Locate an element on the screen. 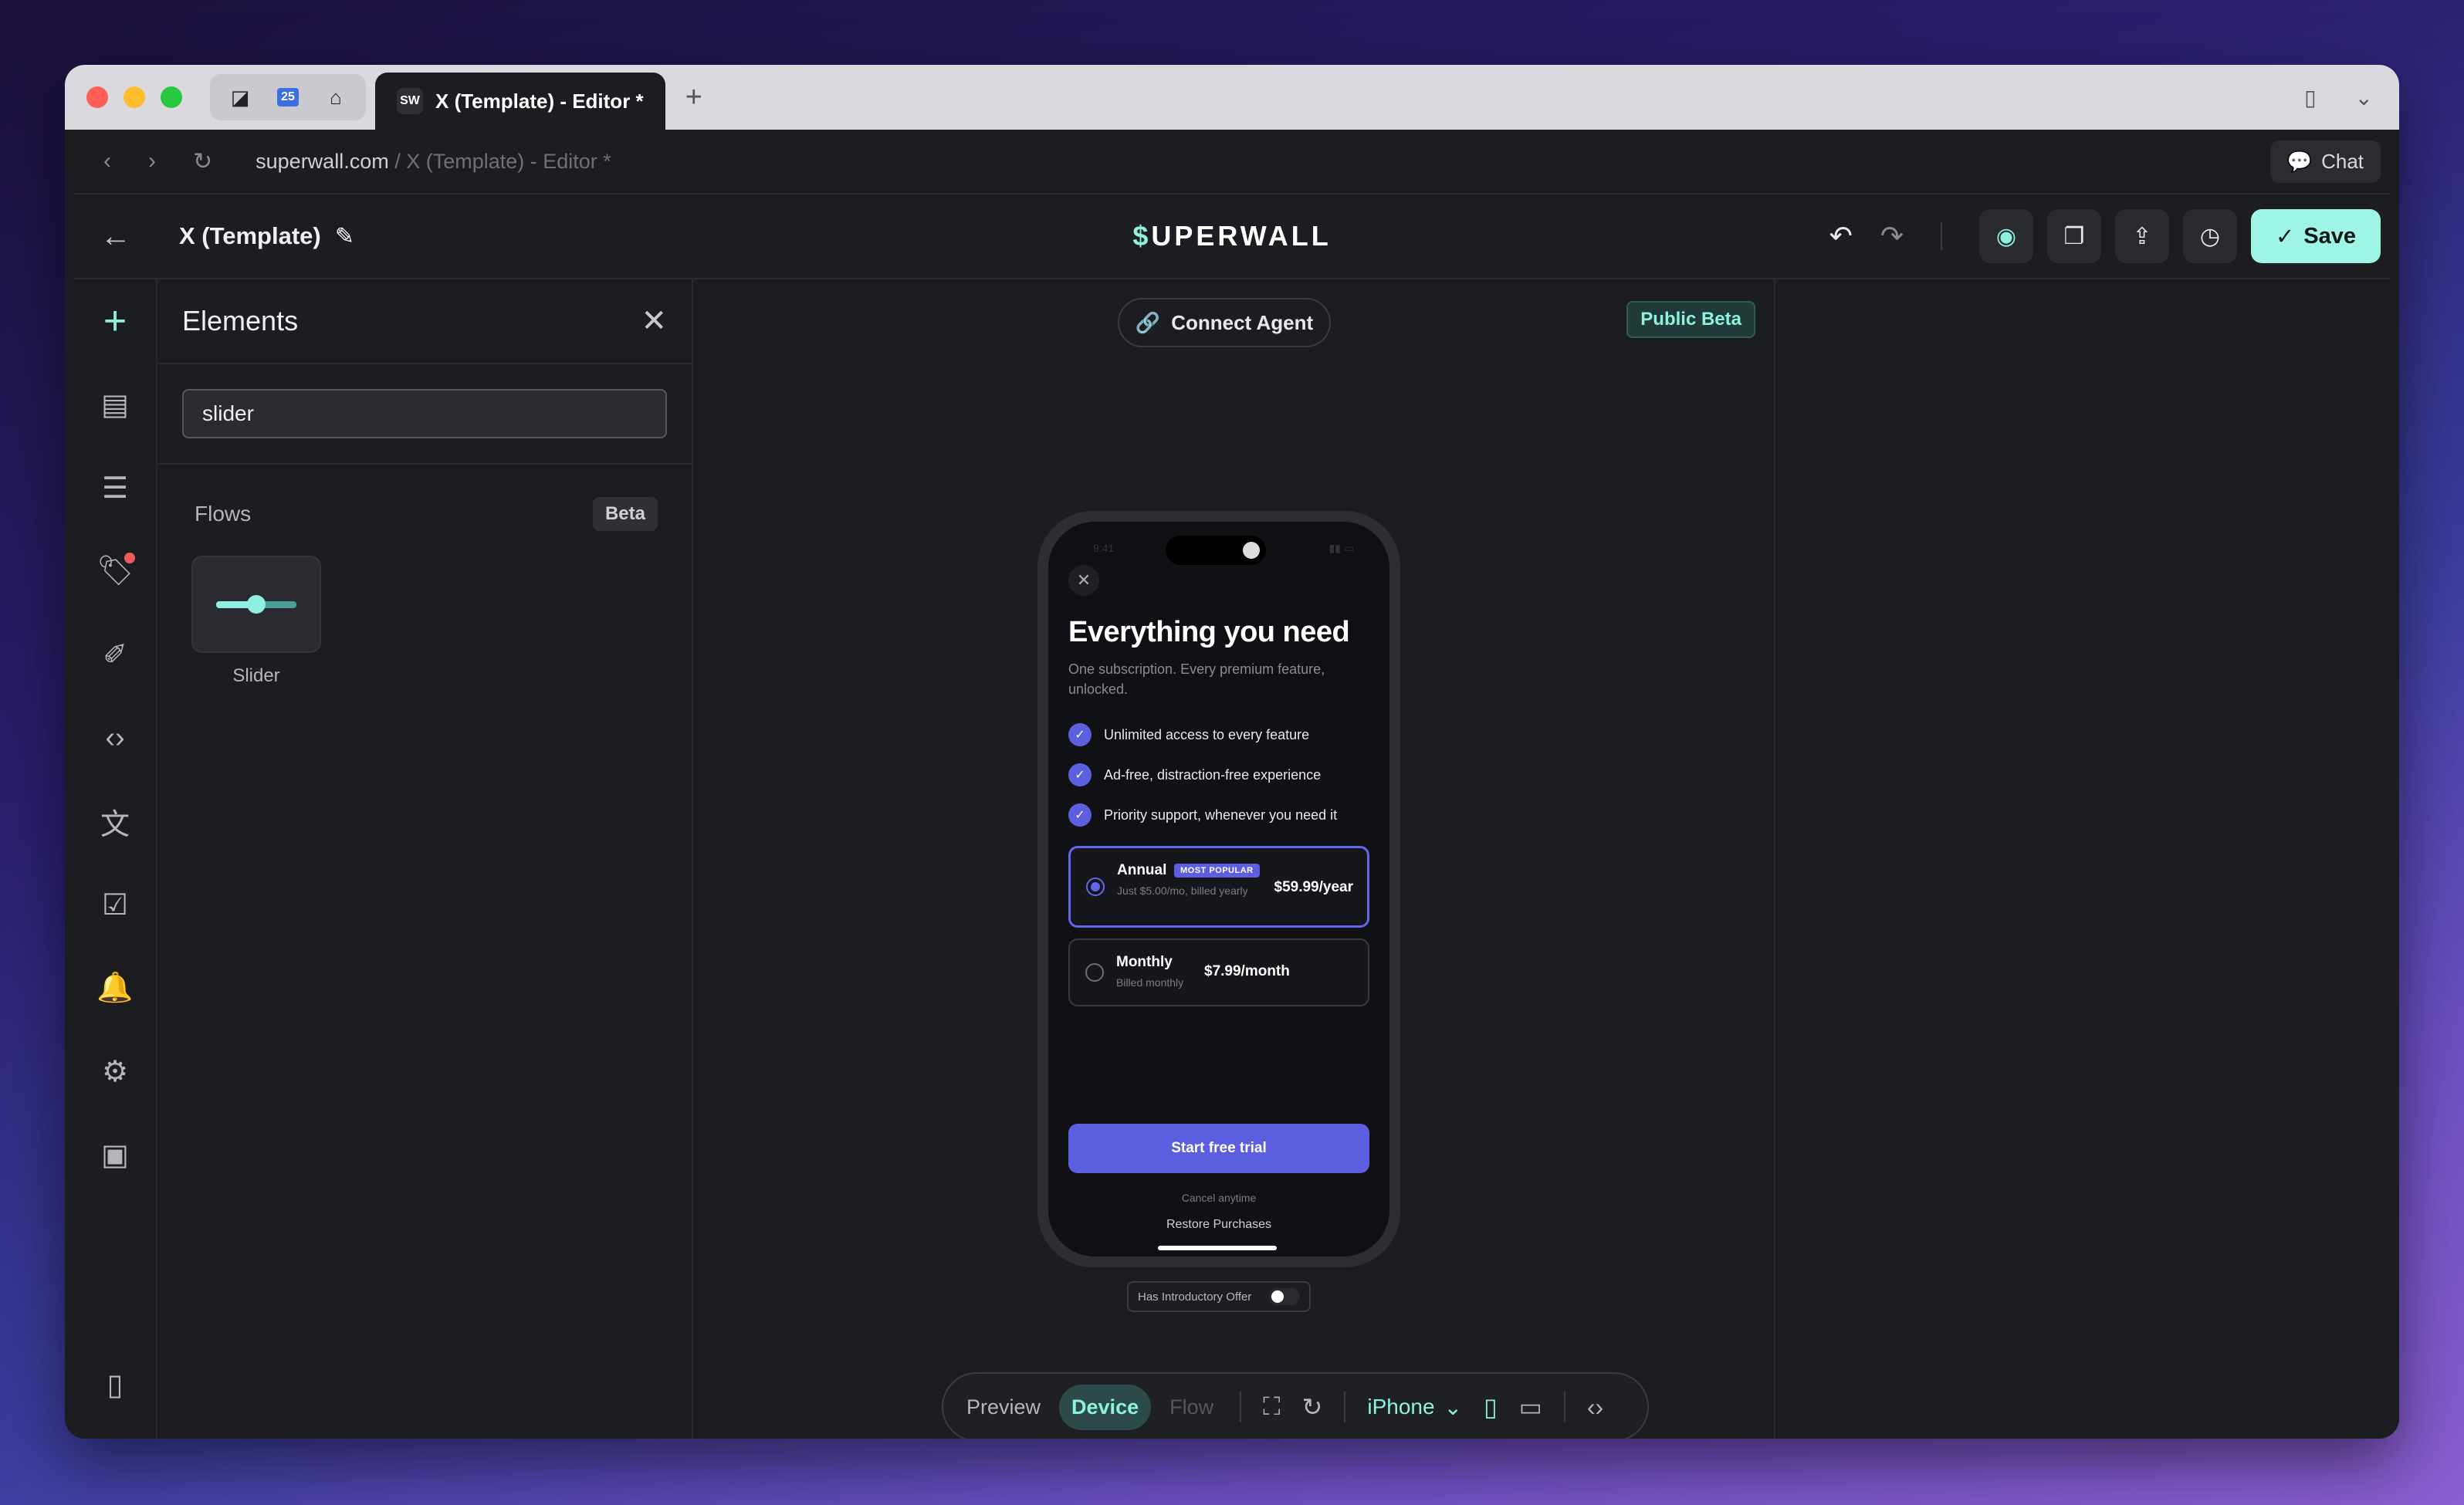  public-beta-badge: Public Beta is located at coordinates (1690, 319).